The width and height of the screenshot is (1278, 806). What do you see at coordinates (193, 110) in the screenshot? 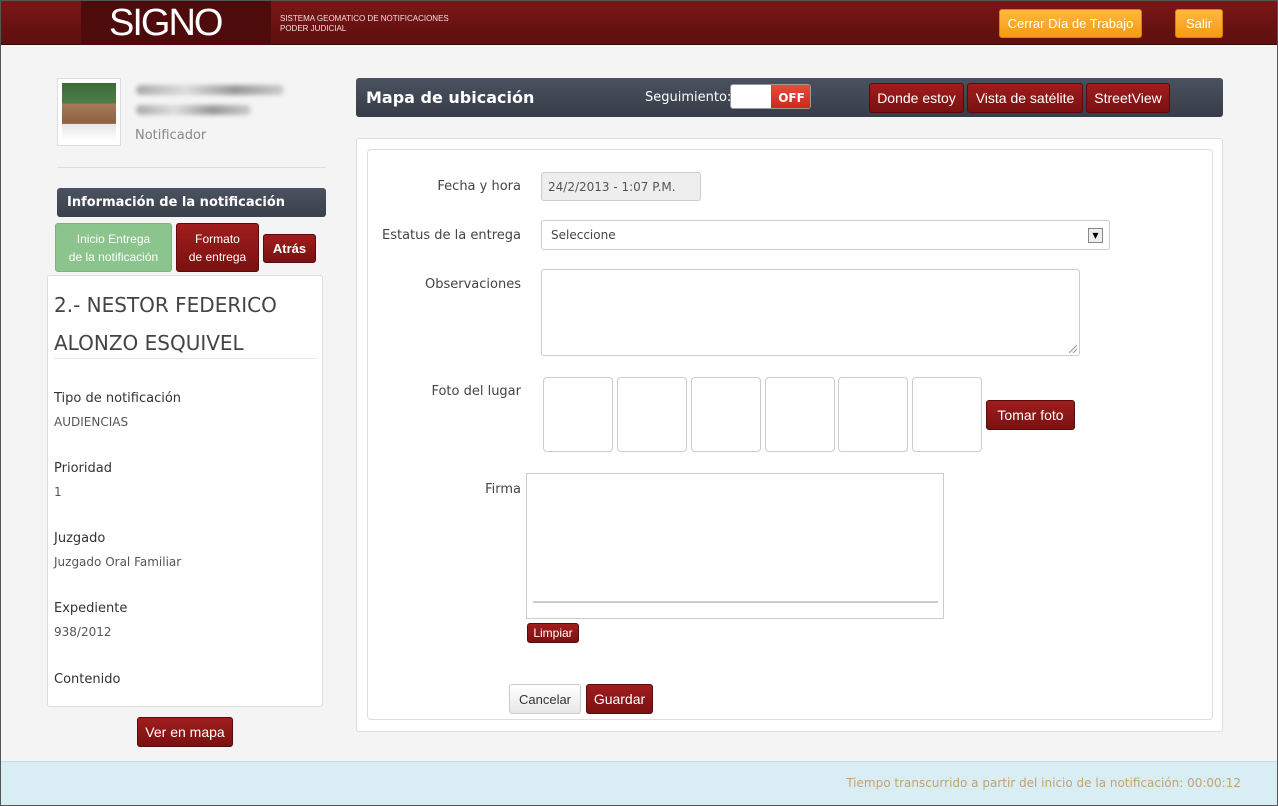
I see `redacted-surname` at bounding box center [193, 110].